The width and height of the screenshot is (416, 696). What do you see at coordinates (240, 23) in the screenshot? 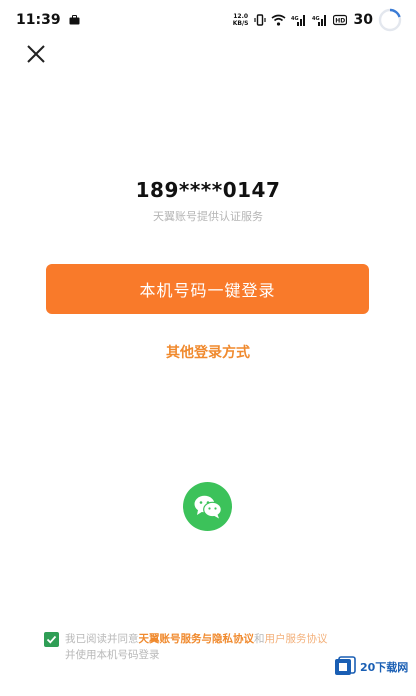
I see `network-speed-unit: KB/S` at bounding box center [240, 23].